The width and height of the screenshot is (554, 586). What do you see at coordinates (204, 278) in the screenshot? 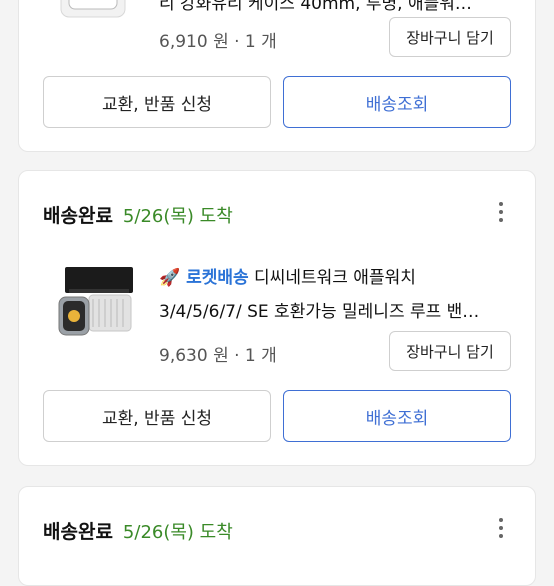
I see `rocket-delivery-badge: 🚀 로켓배송` at bounding box center [204, 278].